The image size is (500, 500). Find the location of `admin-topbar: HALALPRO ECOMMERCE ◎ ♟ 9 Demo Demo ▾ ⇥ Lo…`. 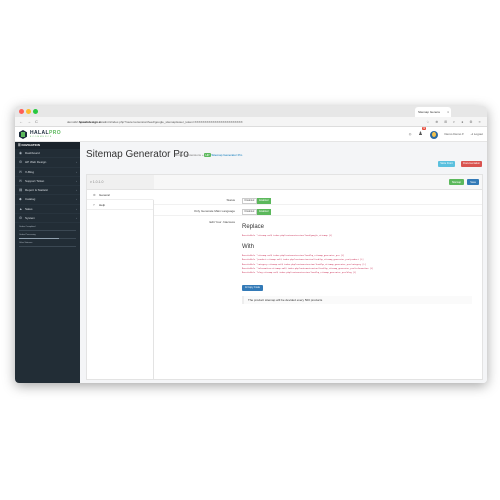

admin-topbar: HALALPRO ECOMMERCE ◎ ♟ 9 Demo Demo ▾ ⇥ Lo… is located at coordinates (251, 134).